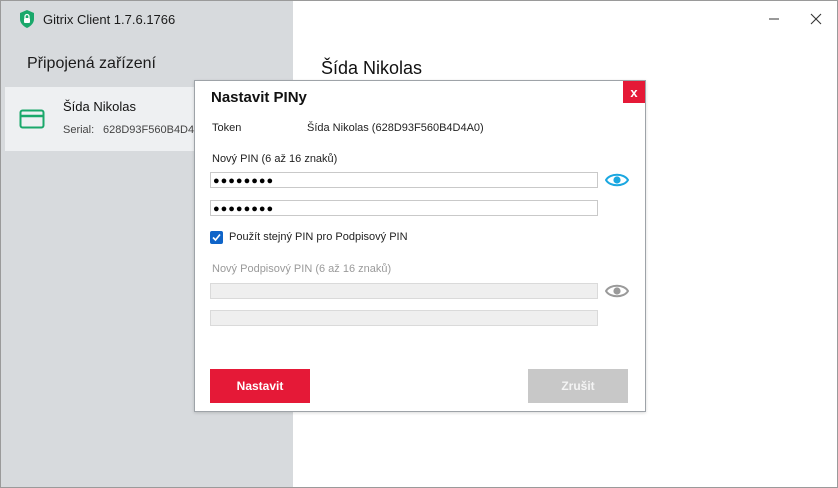  Describe the element at coordinates (617, 291) in the screenshot. I see `show-sign-pin-eye-icon` at that location.